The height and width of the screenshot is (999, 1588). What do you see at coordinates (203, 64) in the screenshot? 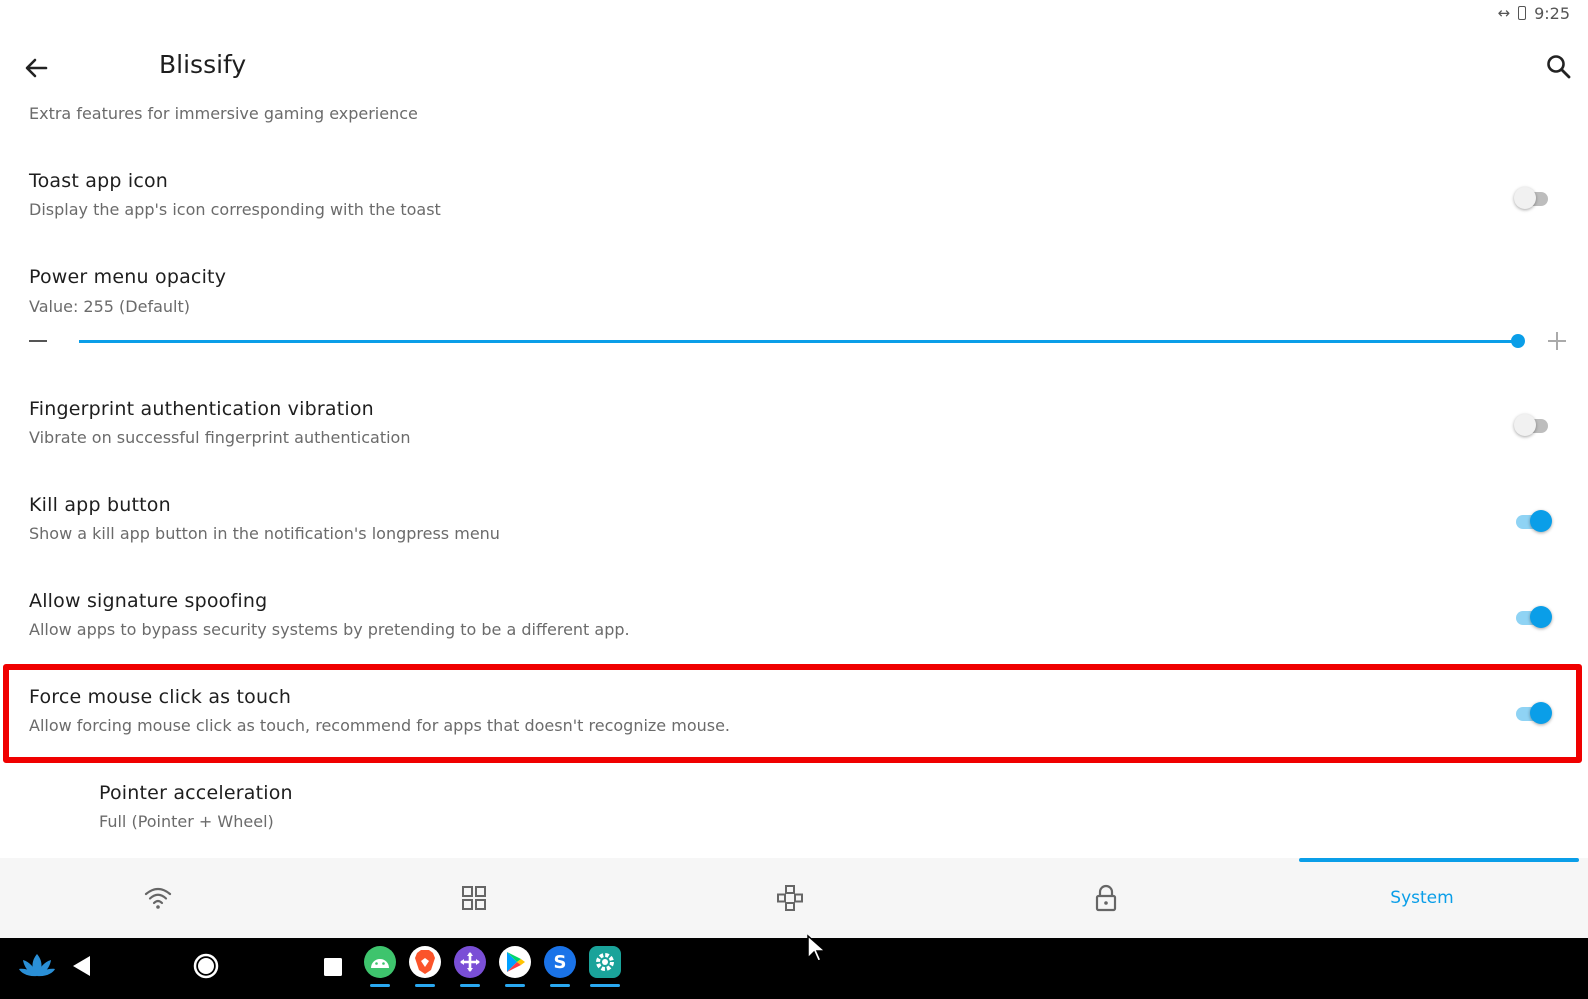
I see `page-title: Blissify` at bounding box center [203, 64].